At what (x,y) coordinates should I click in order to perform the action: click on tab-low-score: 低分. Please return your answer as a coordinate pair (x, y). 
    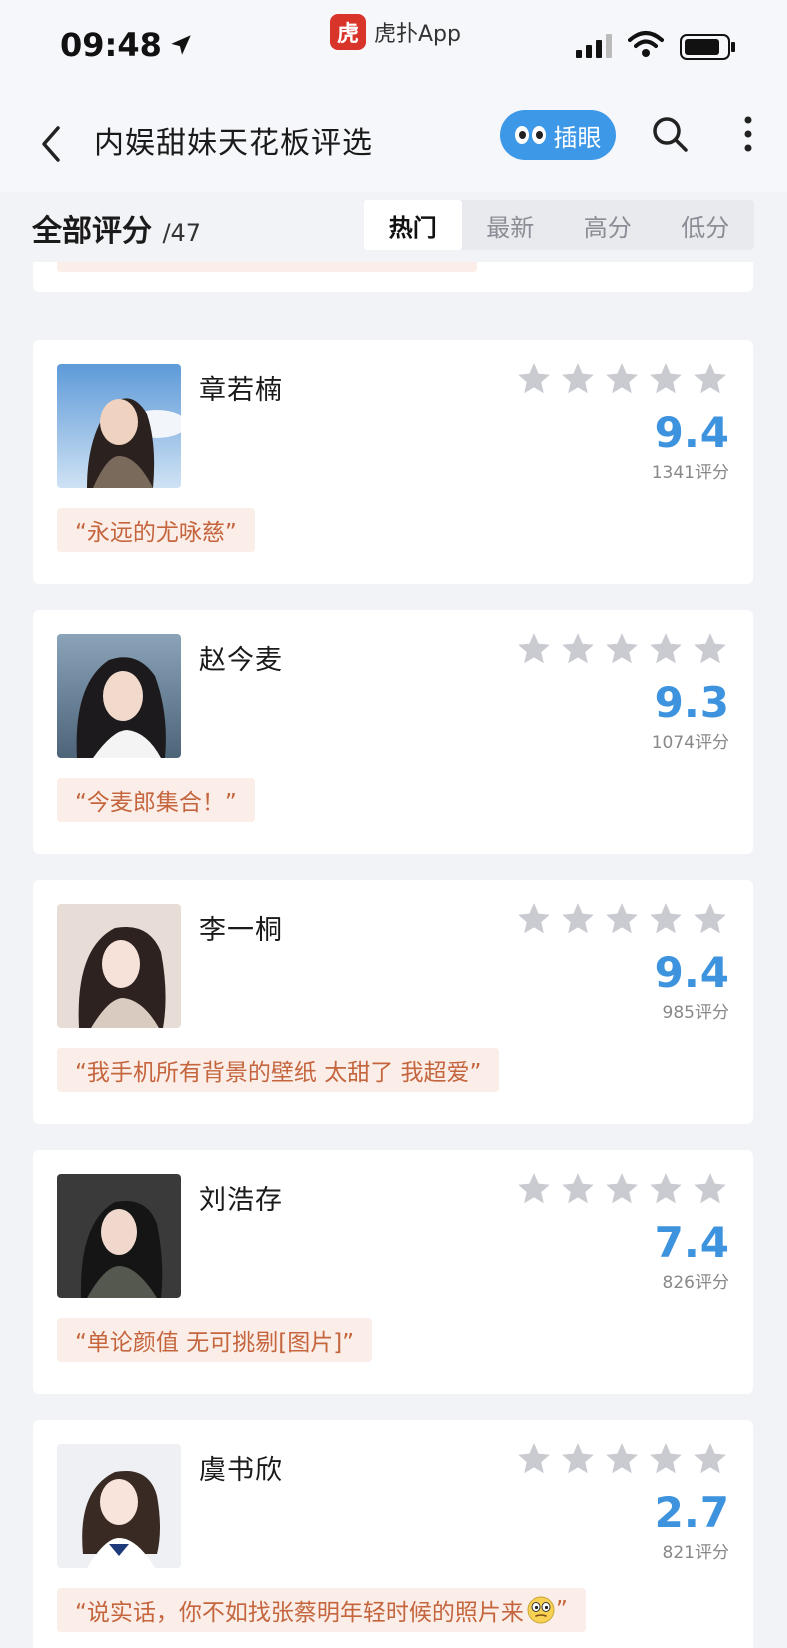
    Looking at the image, I should click on (706, 225).